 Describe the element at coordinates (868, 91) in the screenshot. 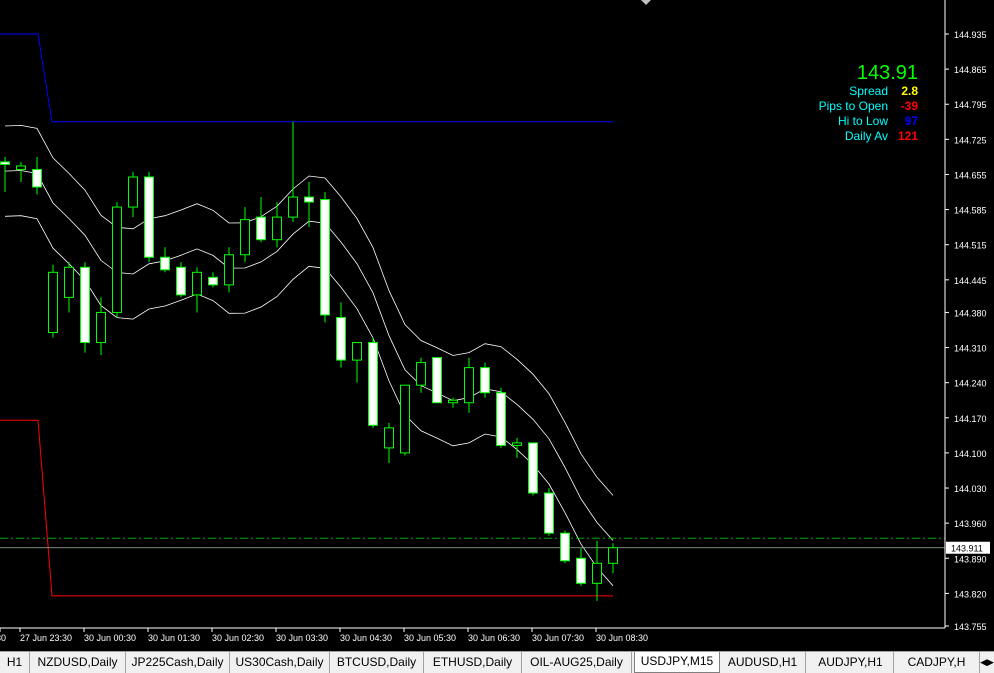

I see `info-row: Spread 2.8` at that location.